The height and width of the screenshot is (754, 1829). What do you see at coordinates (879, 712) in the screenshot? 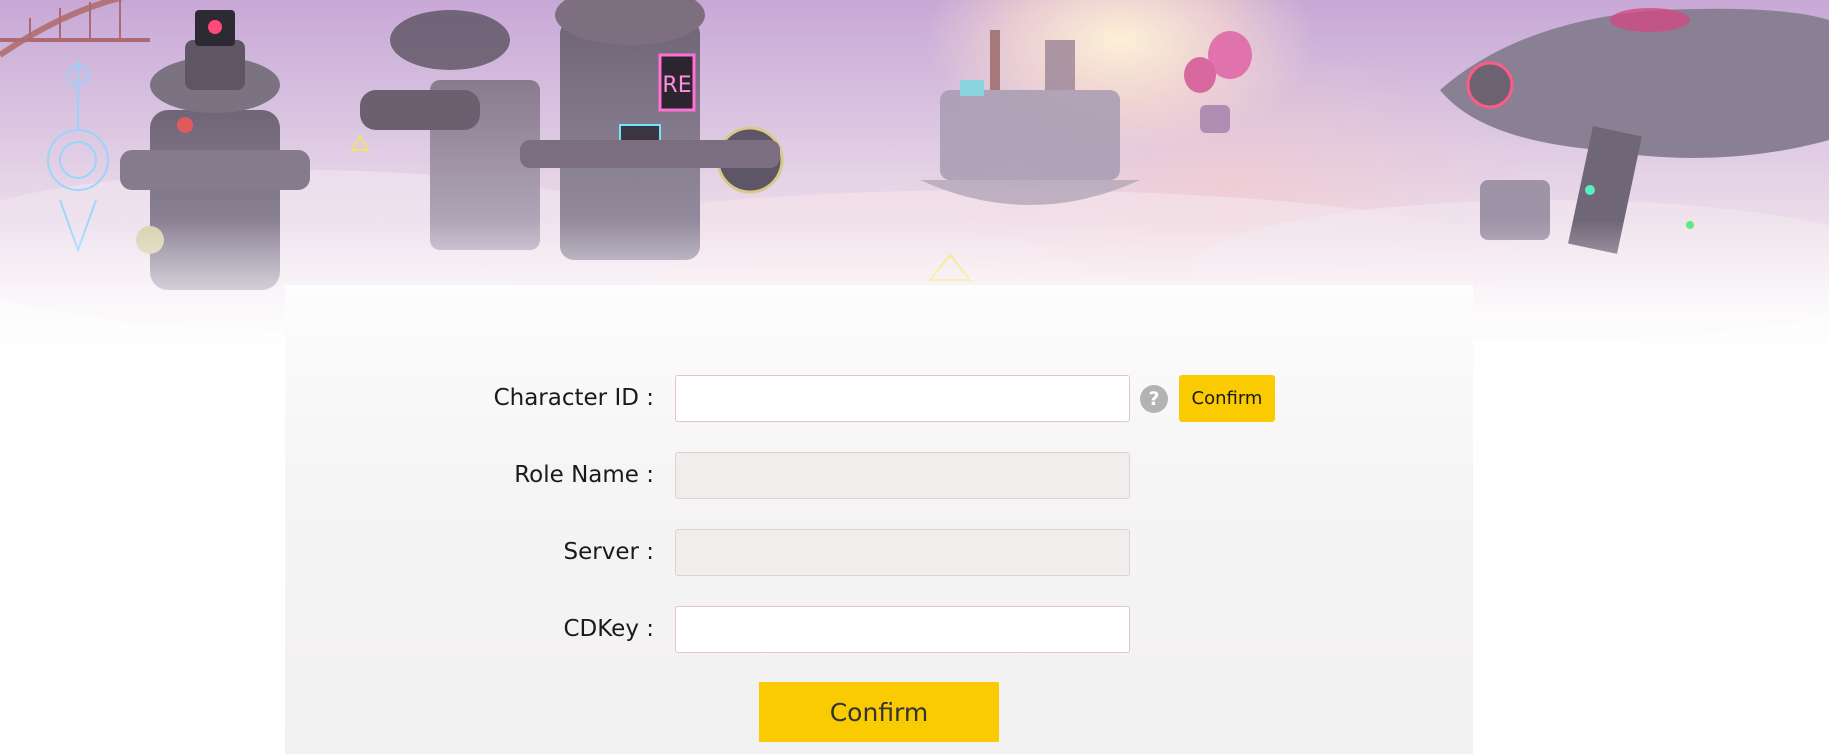
I see `submit-confirm-button: Confirm` at bounding box center [879, 712].